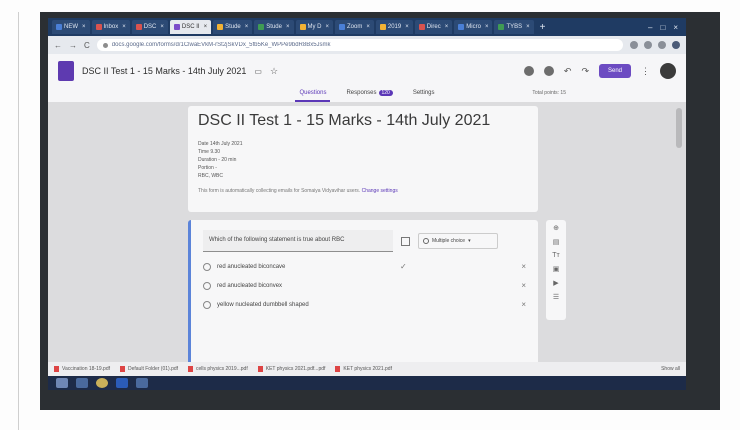 This screenshot has height=430, width=740. I want to click on option-row: yellow nucleated dumbbell shaped ×, so click(364, 304).